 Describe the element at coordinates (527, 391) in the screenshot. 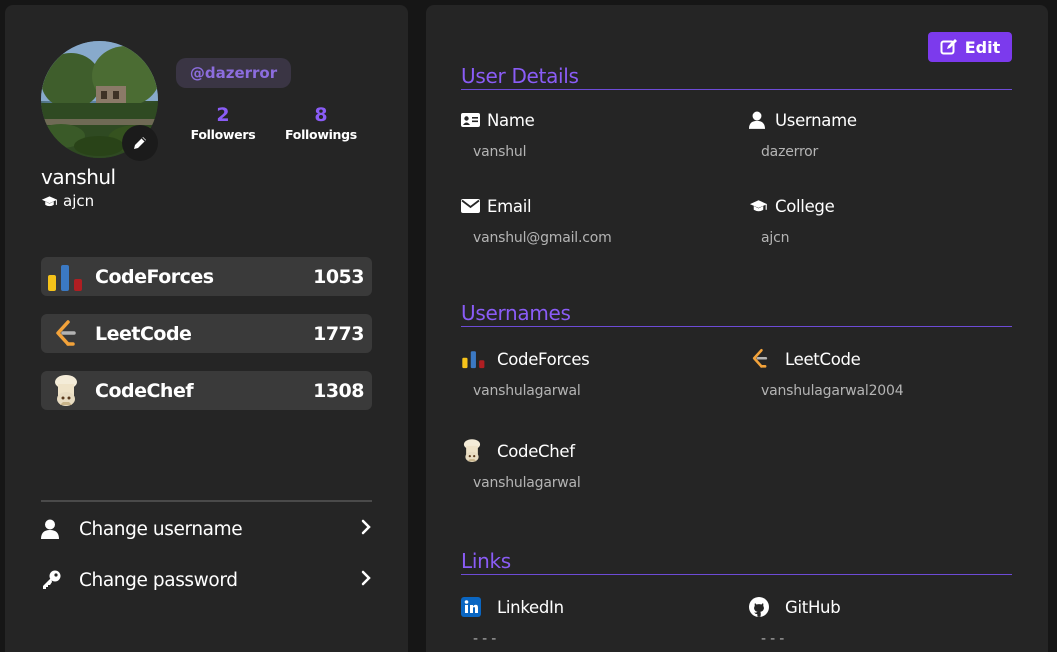

I see `codeforces-value: vanshulagarwal` at that location.